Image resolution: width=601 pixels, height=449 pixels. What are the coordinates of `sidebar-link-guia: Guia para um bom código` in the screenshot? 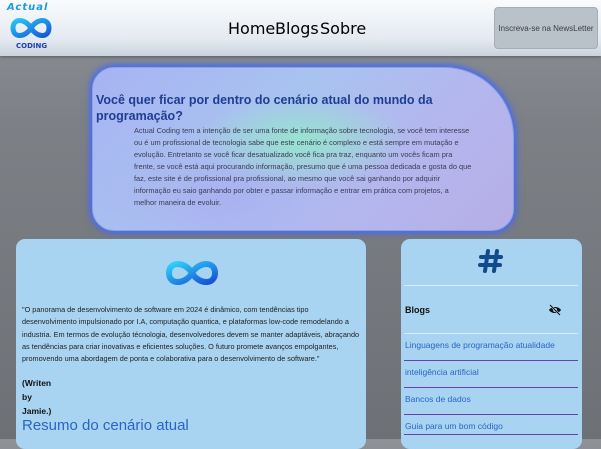 It's located at (454, 426).